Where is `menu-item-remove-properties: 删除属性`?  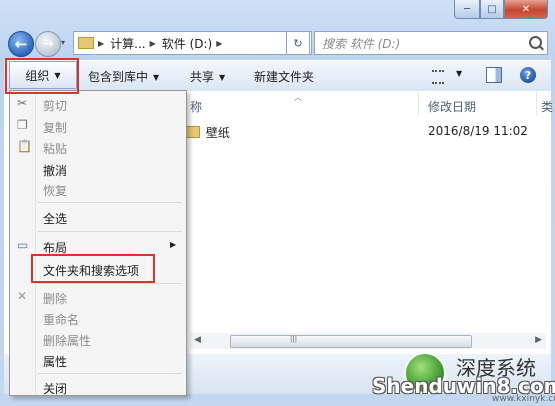
menu-item-remove-properties: 删除属性 is located at coordinates (67, 341).